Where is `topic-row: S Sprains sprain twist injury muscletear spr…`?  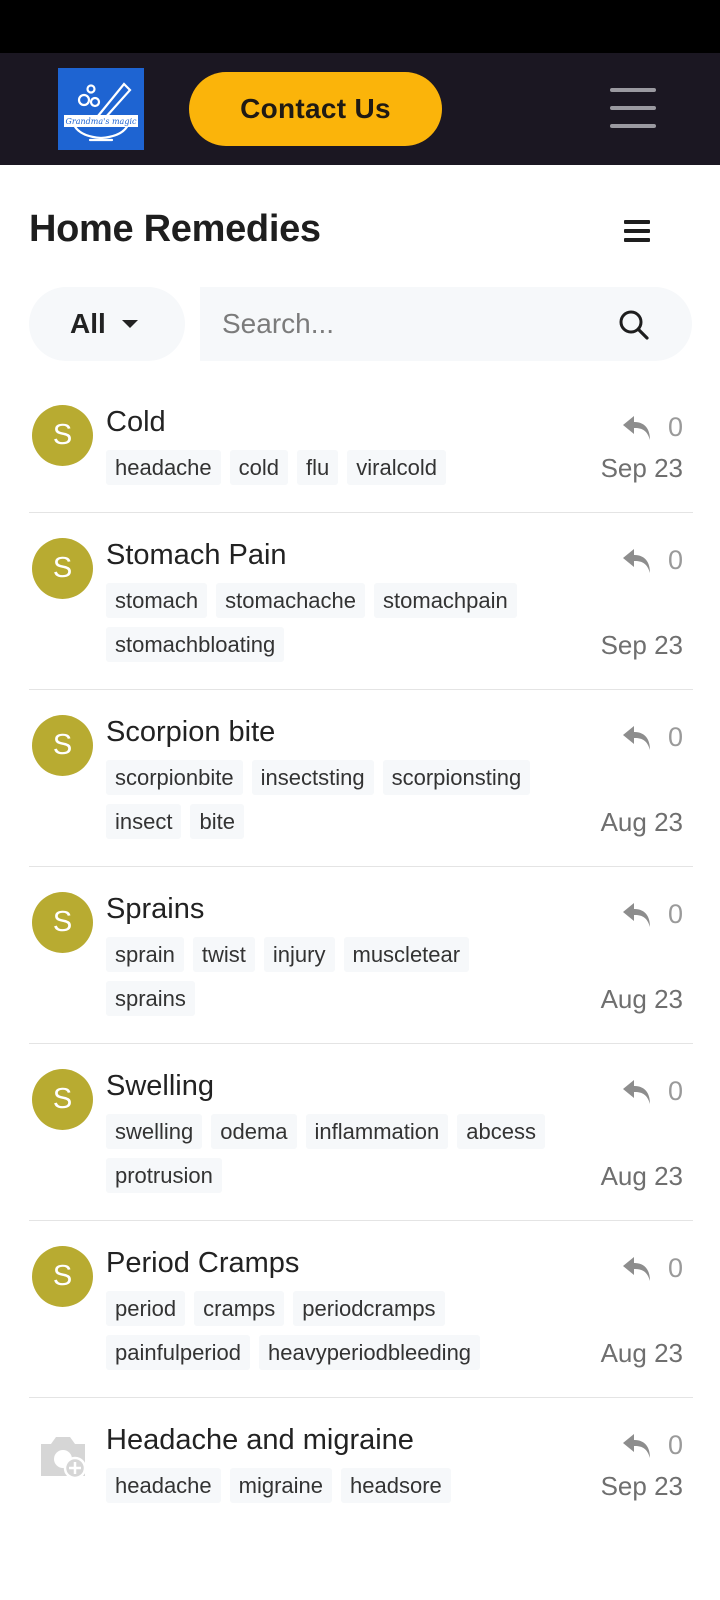 topic-row: S Sprains sprain twist injury muscletear spr… is located at coordinates (361, 955).